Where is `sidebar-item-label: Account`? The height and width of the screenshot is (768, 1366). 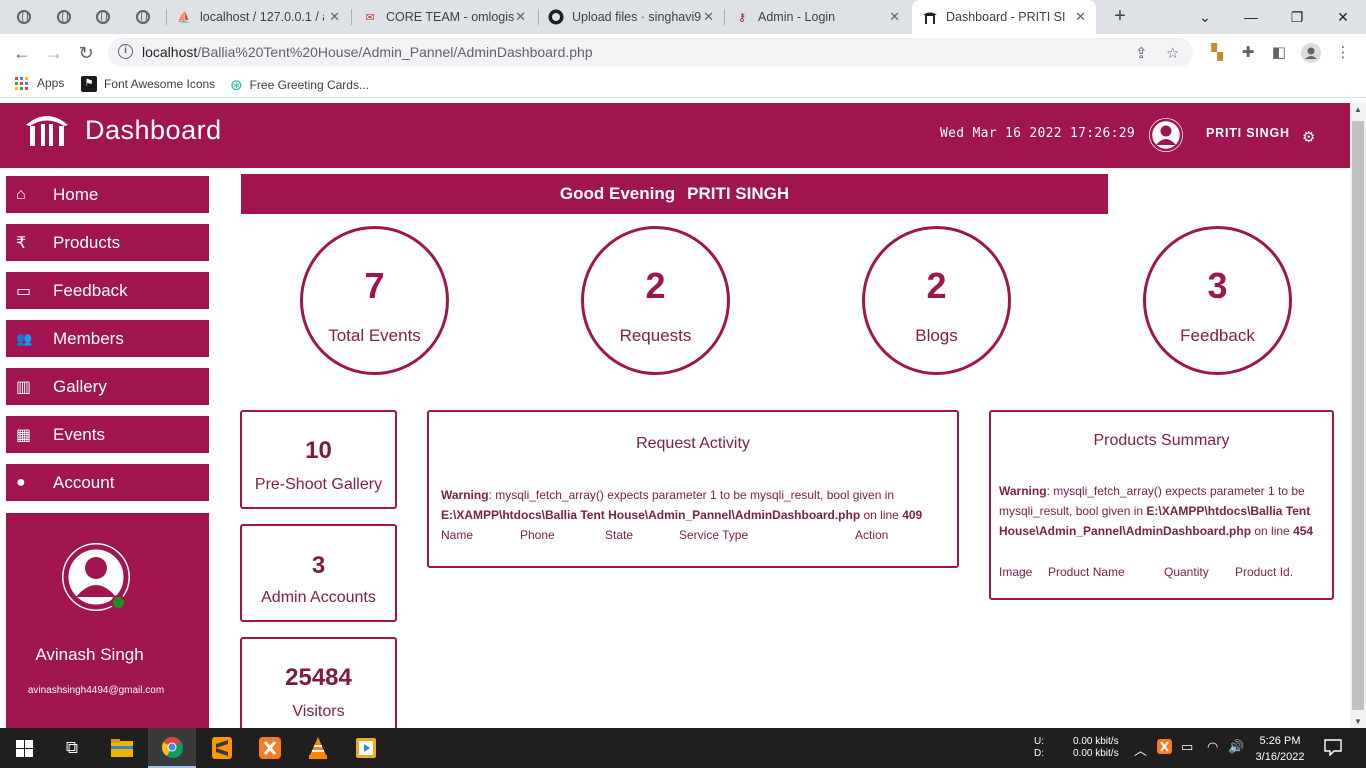
sidebar-item-label: Account is located at coordinates (84, 482).